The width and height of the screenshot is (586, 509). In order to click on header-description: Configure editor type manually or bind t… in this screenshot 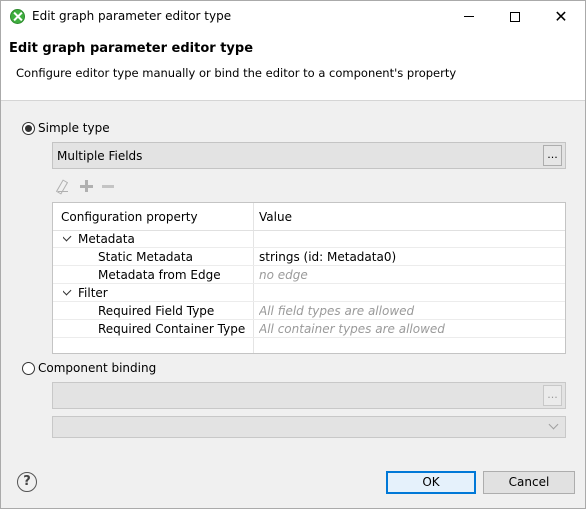, I will do `click(236, 73)`.